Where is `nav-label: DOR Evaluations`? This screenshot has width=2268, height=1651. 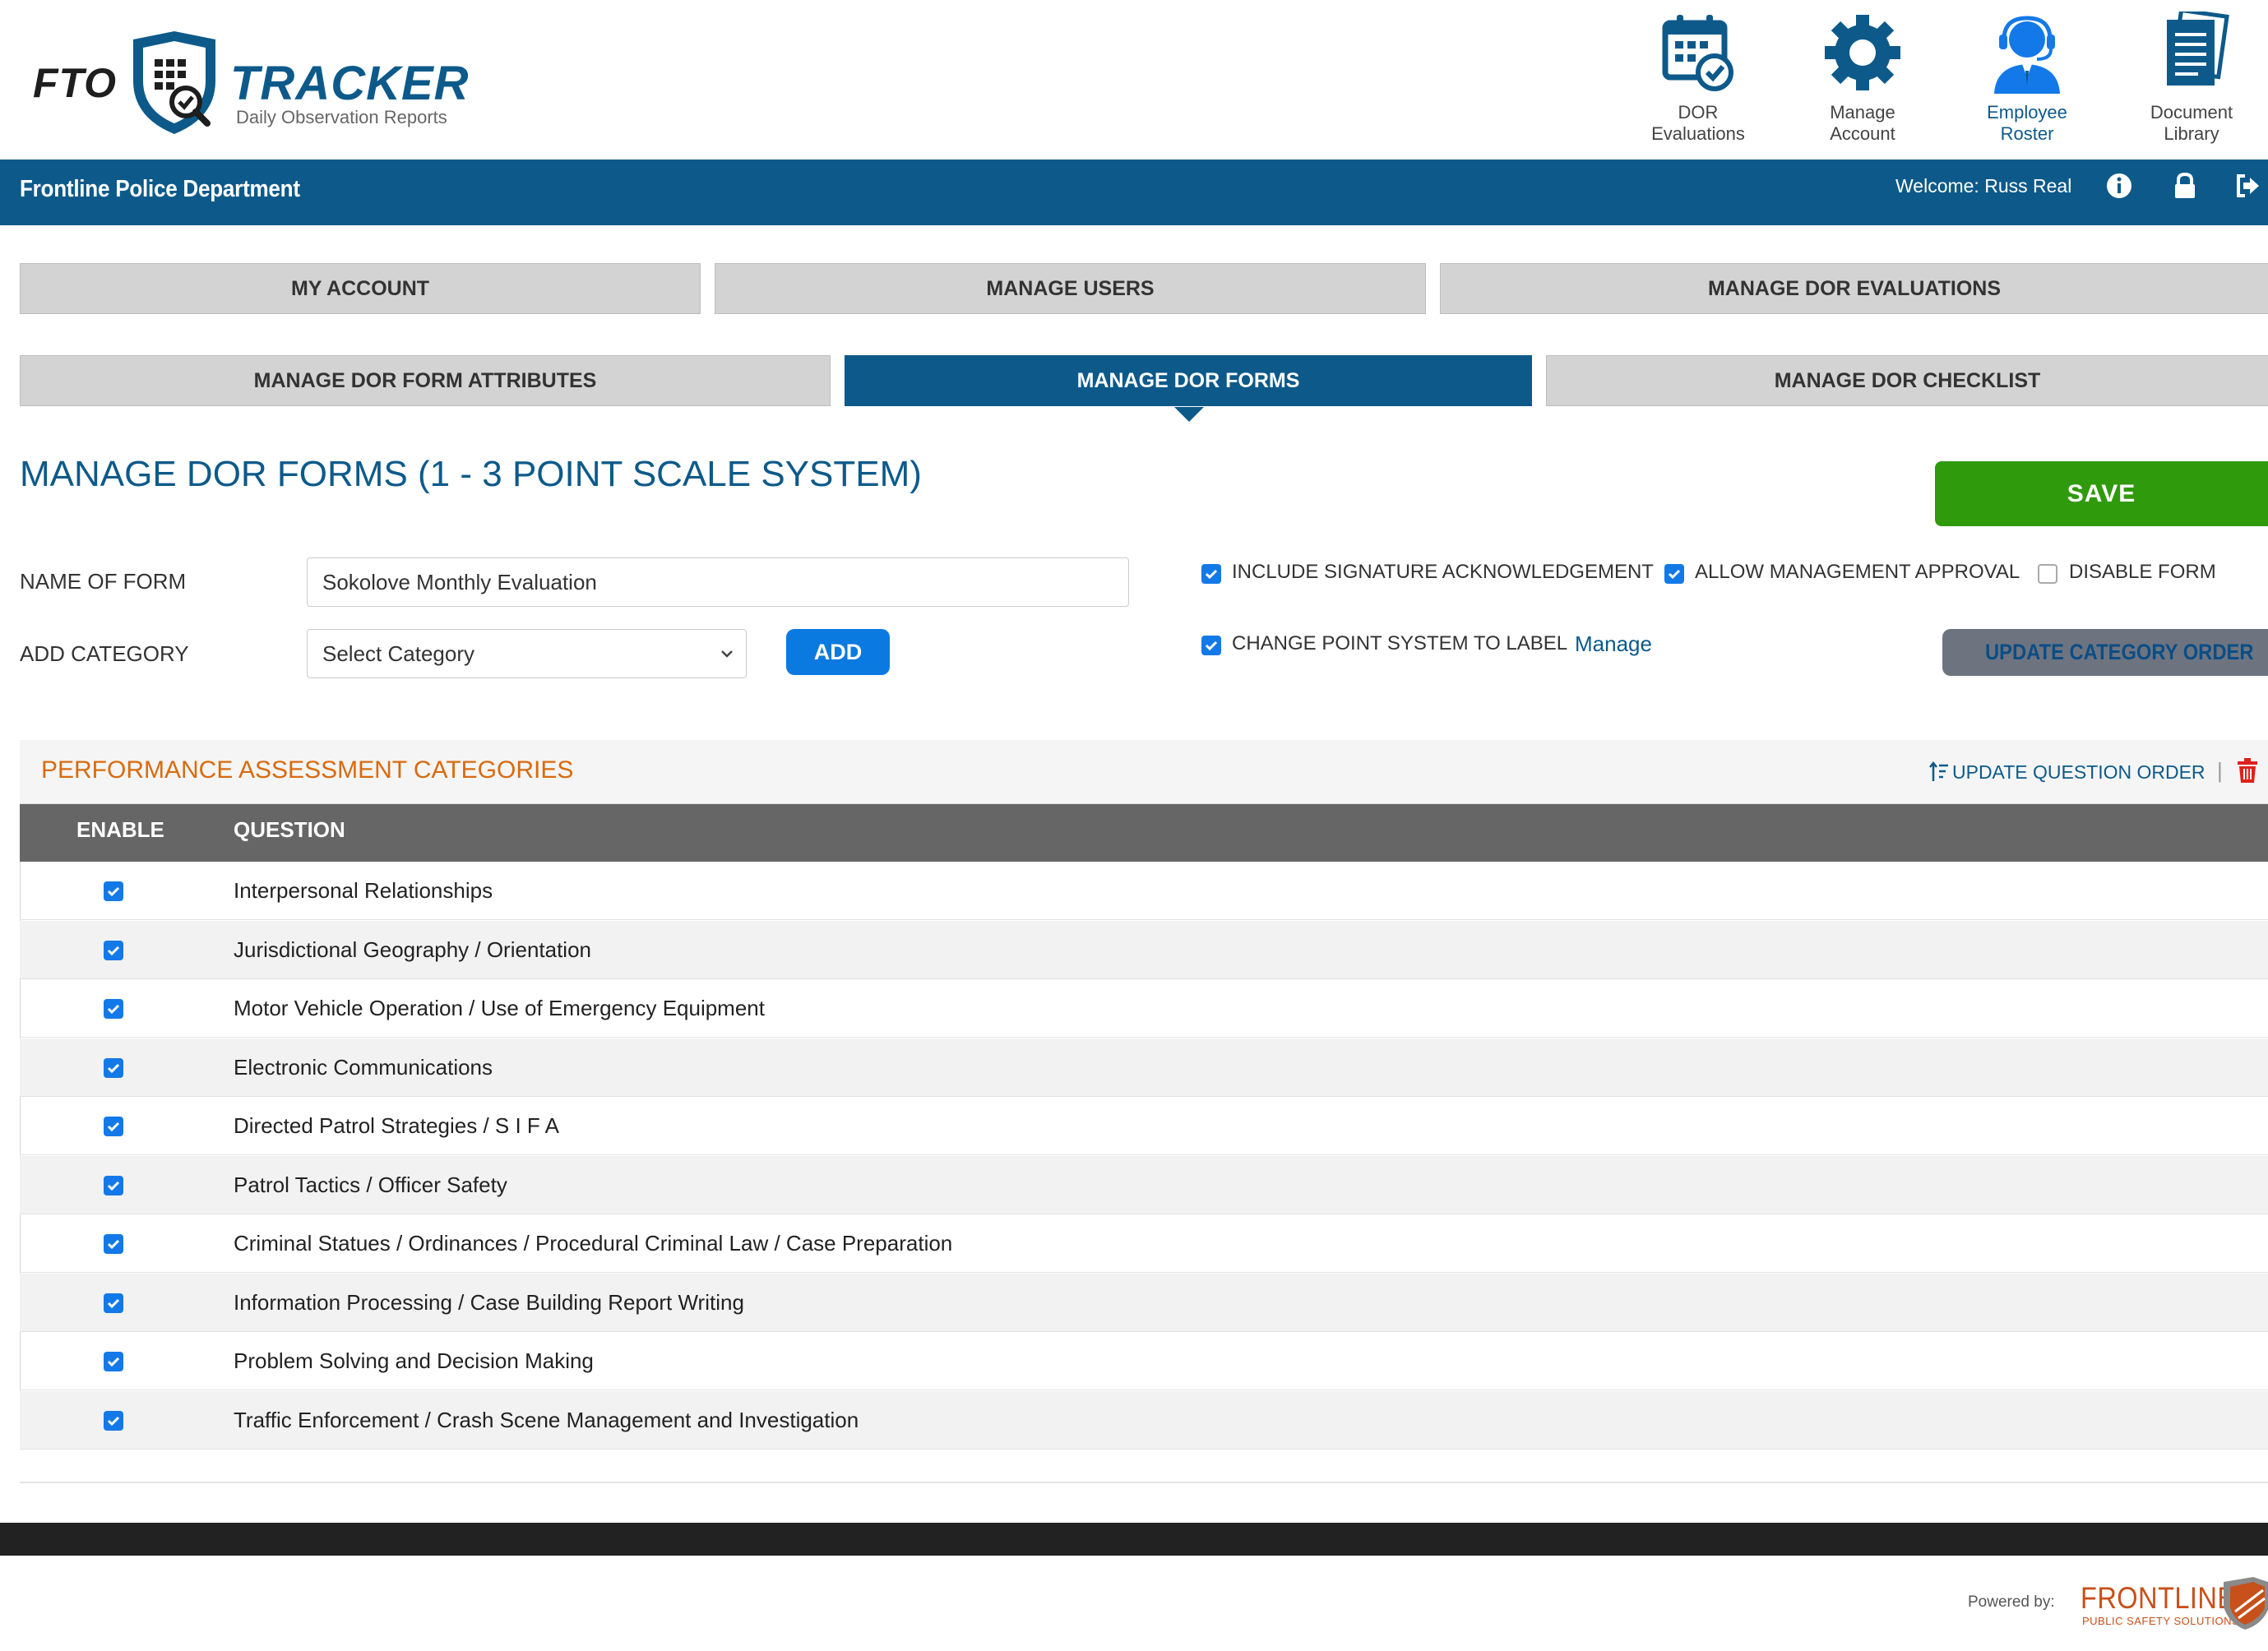
nav-label: DOR Evaluations is located at coordinates (1698, 123).